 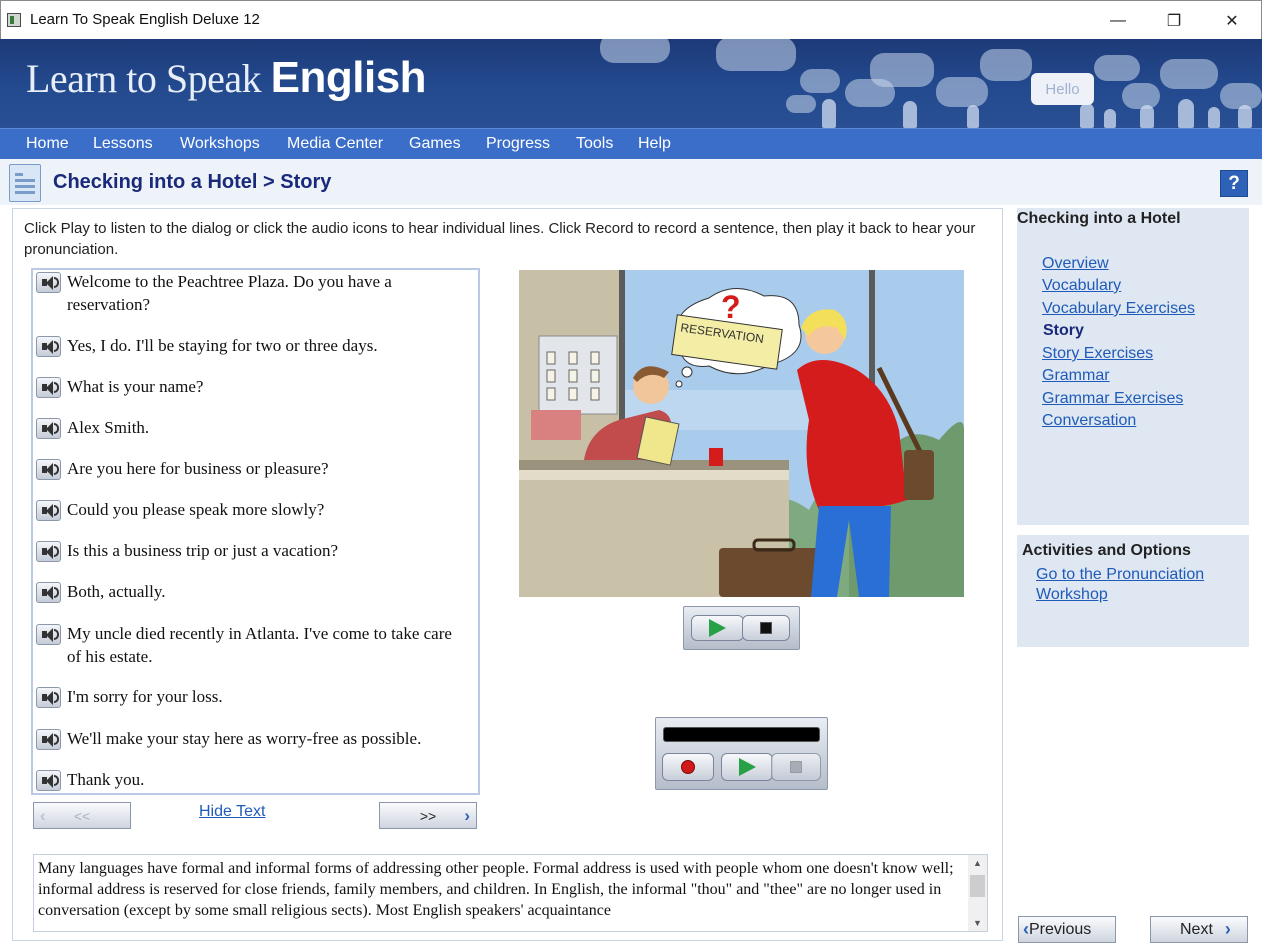 I want to click on minimize-icon: —, so click(x=1118, y=20).